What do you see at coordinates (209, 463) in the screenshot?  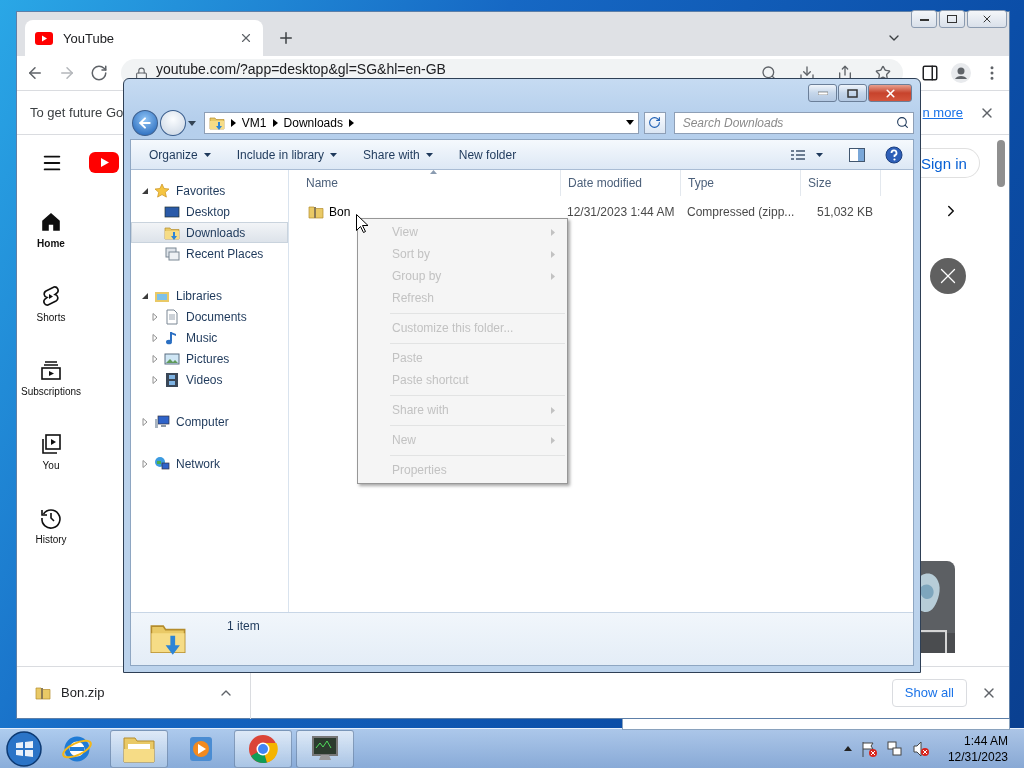 I see `nav-tree-item: Network` at bounding box center [209, 463].